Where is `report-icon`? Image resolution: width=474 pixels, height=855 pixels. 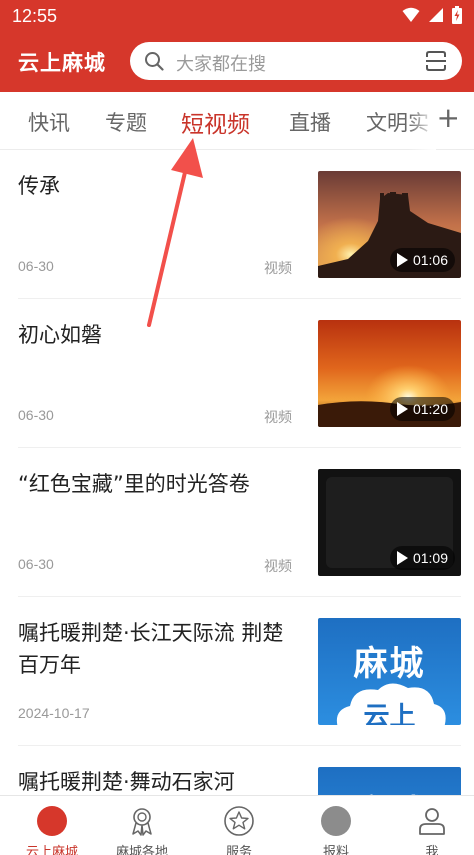
report-icon is located at coordinates (336, 821).